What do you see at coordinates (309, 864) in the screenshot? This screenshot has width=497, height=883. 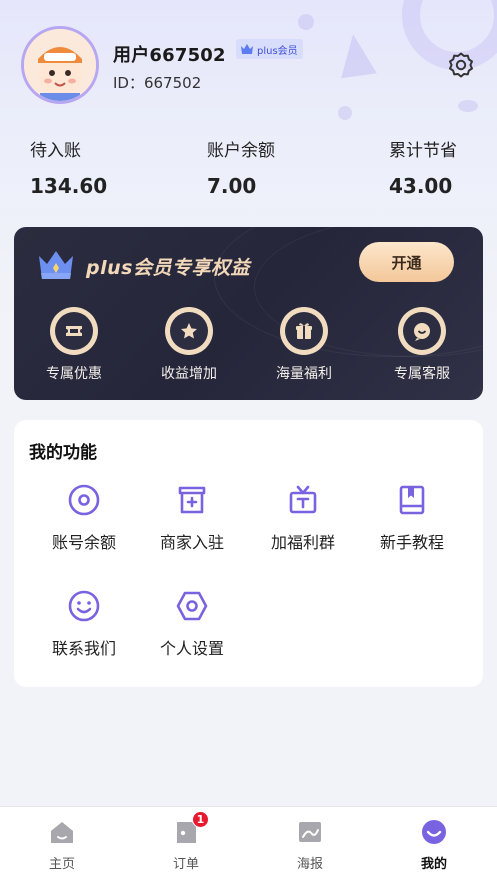 I see `tab-label: 海报` at bounding box center [309, 864].